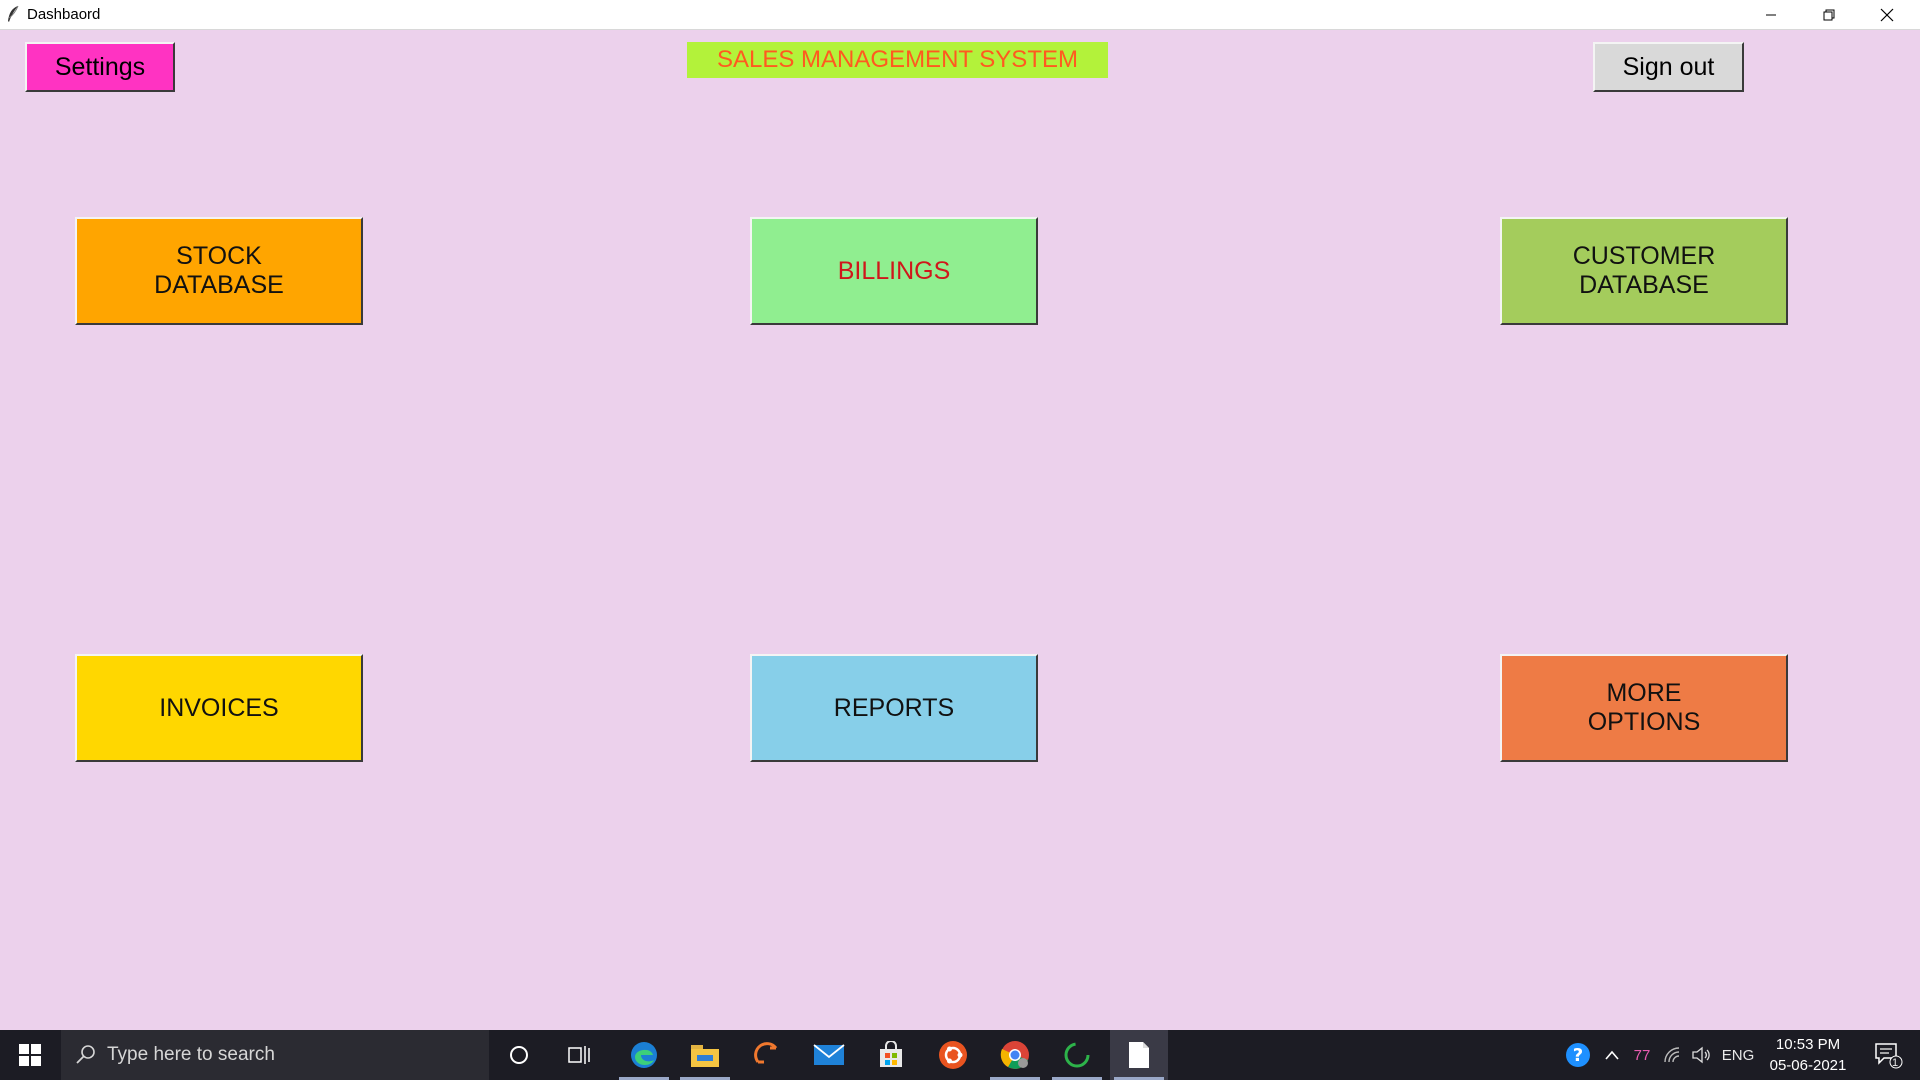 Image resolution: width=1920 pixels, height=1080 pixels. I want to click on cortana-button, so click(519, 1055).